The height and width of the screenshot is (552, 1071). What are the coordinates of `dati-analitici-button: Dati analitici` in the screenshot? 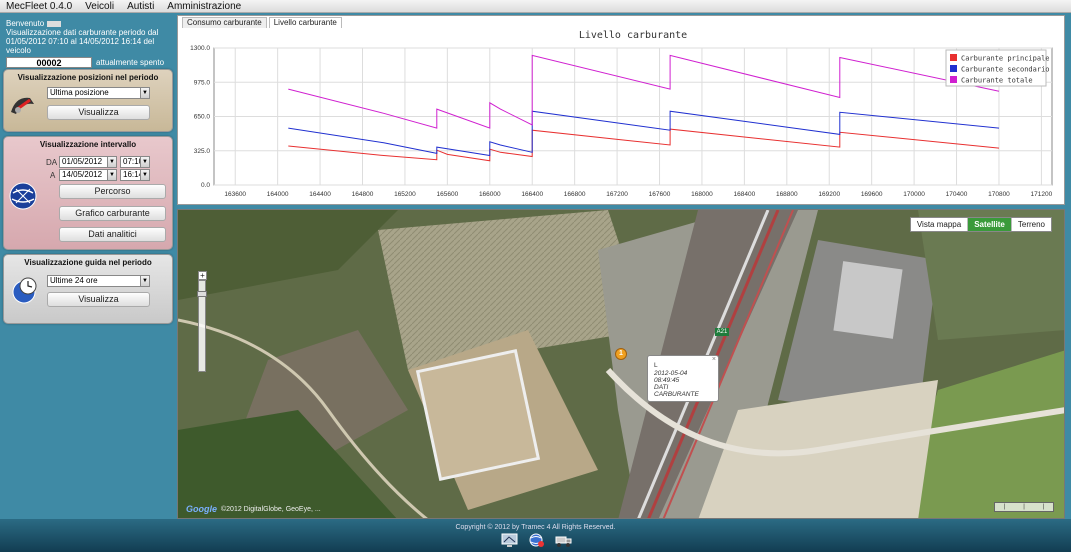 It's located at (112, 234).